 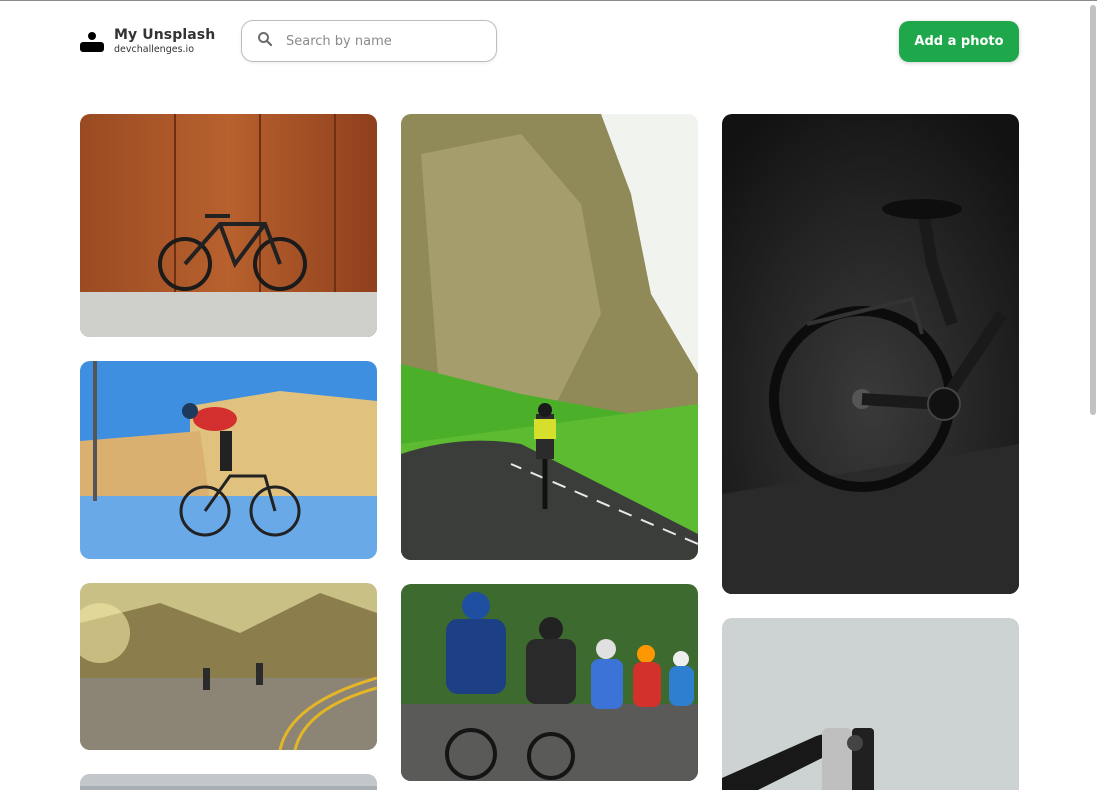 What do you see at coordinates (1093, 210) in the screenshot?
I see `scrollbar` at bounding box center [1093, 210].